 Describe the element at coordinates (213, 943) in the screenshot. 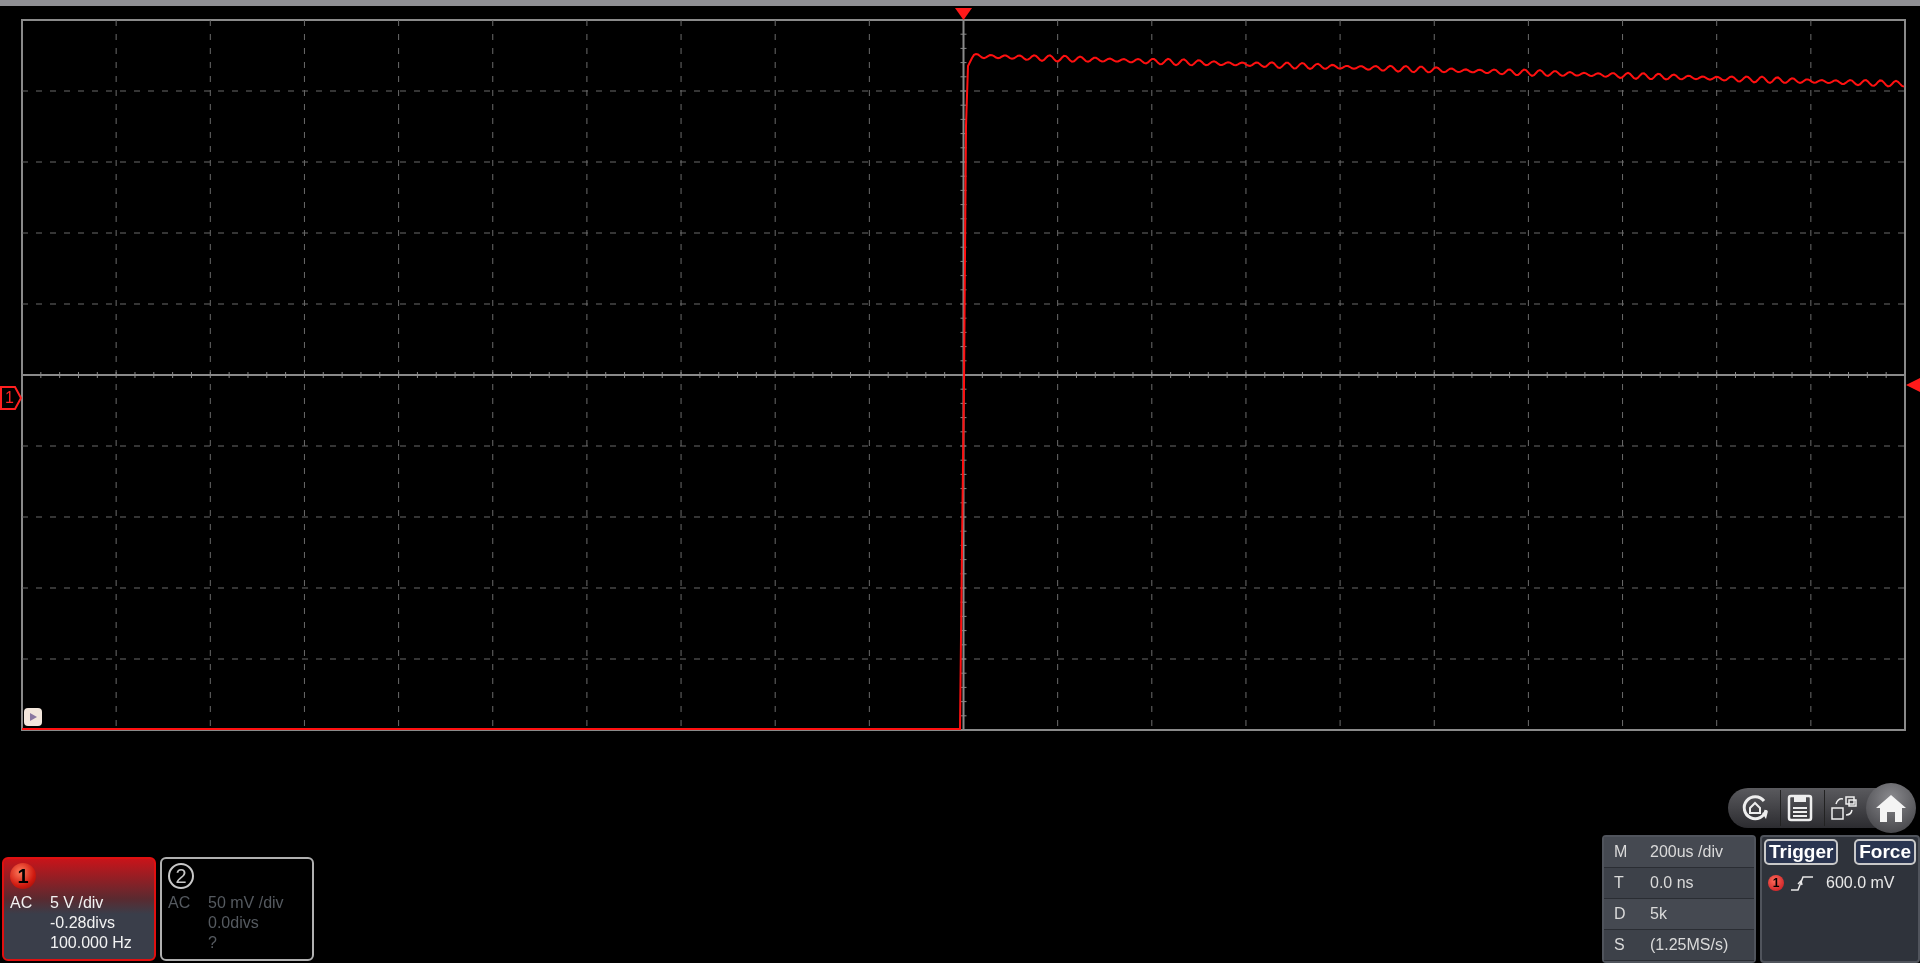

I see `frequency-reading: ?` at that location.